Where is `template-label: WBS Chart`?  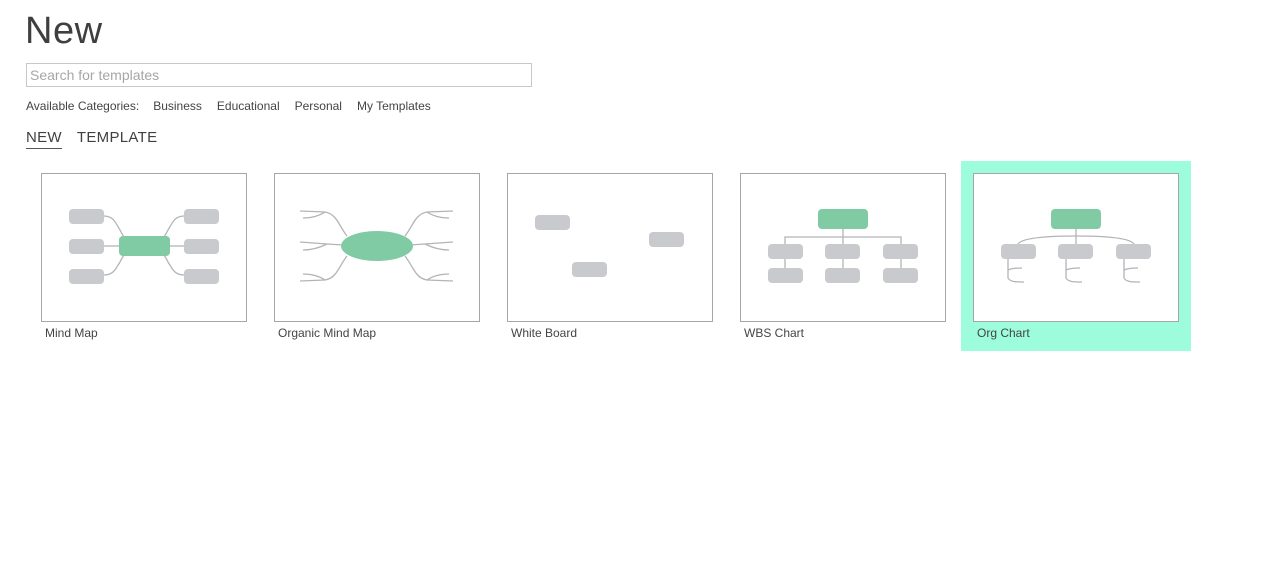 template-label: WBS Chart is located at coordinates (774, 333).